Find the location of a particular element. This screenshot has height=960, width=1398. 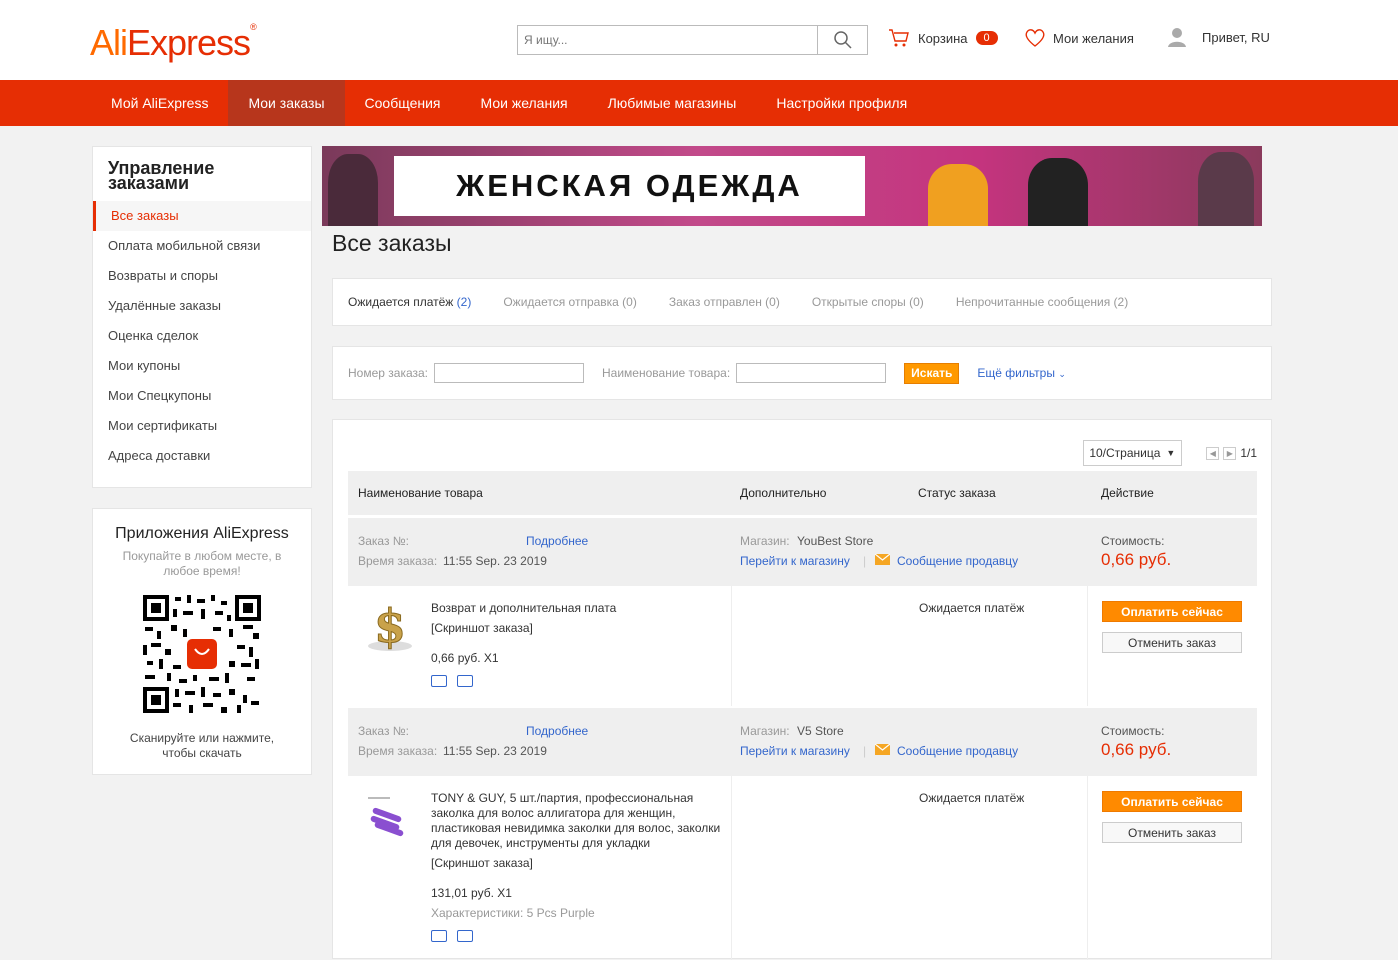

dropdown-arrow-icon: ▼ is located at coordinates (1171, 453).